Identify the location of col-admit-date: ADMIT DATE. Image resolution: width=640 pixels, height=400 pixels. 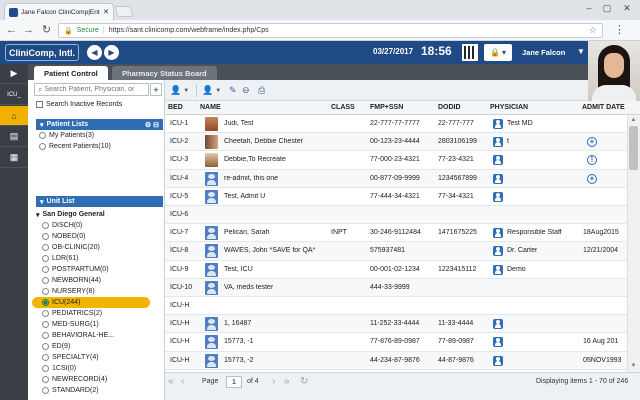
(603, 107).